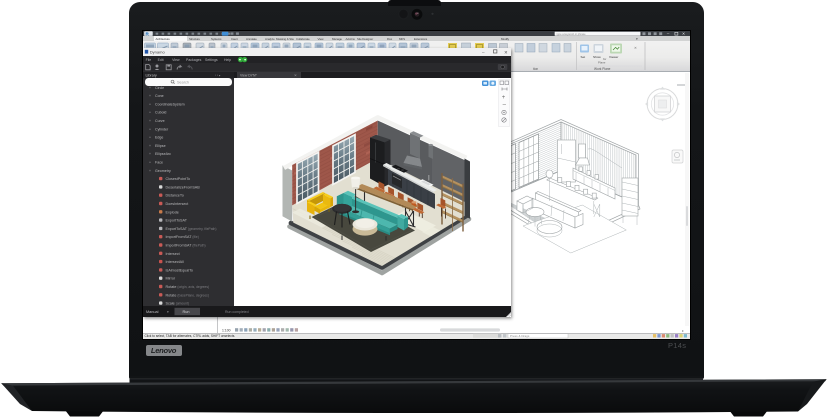  Describe the element at coordinates (163, 154) in the screenshot. I see `svg-text: EllipseArc` at that location.